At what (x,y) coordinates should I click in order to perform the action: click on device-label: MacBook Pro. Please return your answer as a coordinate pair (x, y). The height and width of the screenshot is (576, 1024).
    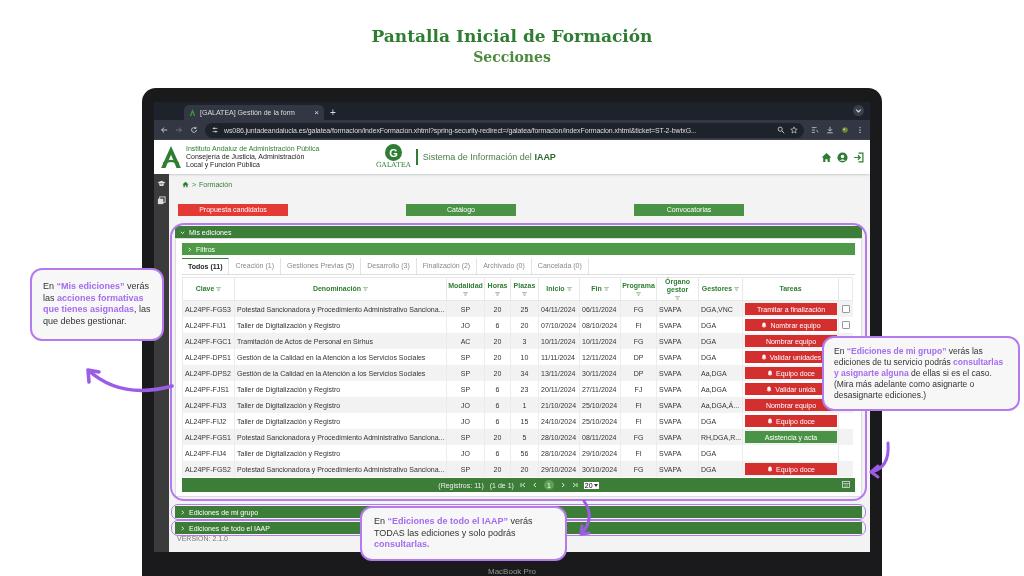
    Looking at the image, I should click on (512, 571).